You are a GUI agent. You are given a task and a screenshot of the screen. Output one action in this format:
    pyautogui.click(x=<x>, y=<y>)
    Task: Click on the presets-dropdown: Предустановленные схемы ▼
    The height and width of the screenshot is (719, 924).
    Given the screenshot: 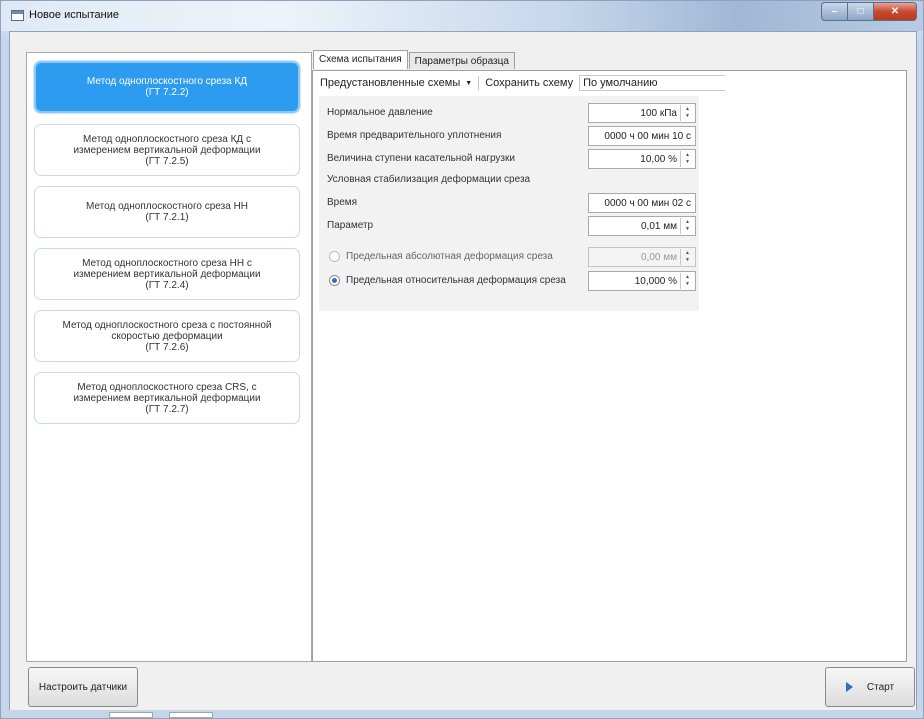 What is the action you would take?
    pyautogui.click(x=396, y=83)
    